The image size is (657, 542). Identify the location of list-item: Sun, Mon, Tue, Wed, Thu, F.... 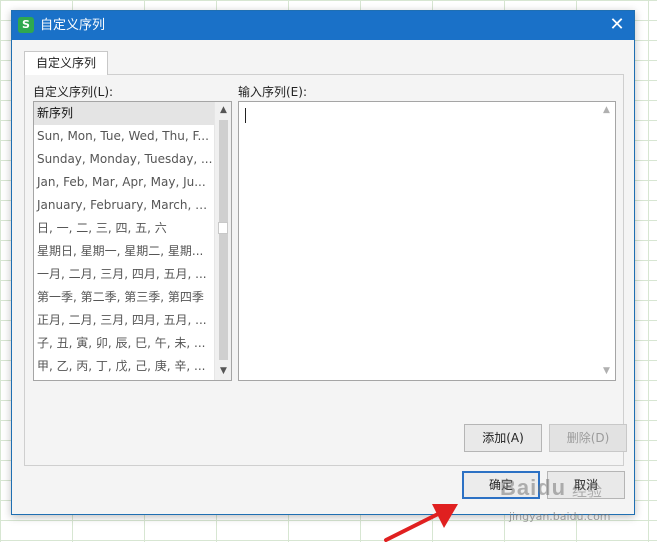
(124, 136).